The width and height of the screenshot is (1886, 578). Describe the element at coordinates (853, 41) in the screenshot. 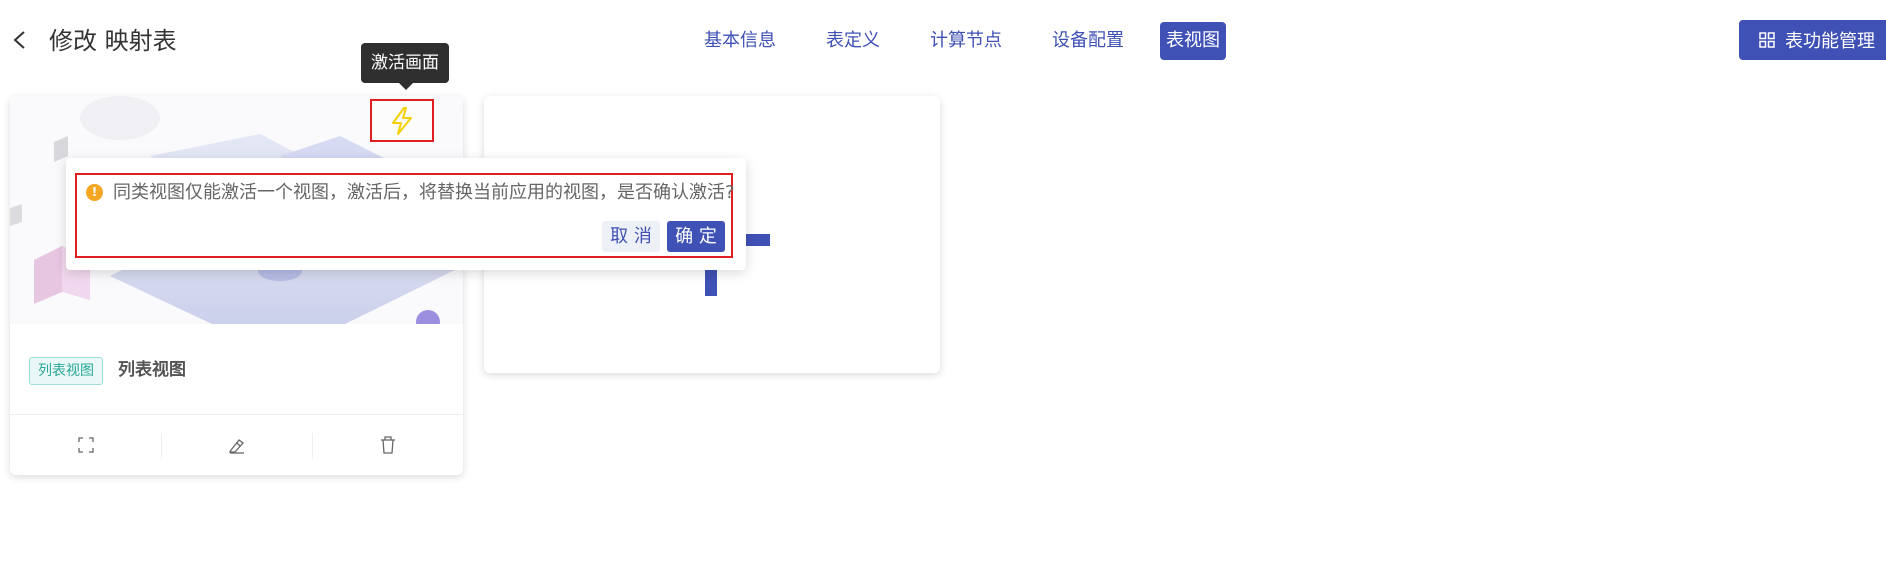

I see `tab-table-definition: 表定义` at that location.